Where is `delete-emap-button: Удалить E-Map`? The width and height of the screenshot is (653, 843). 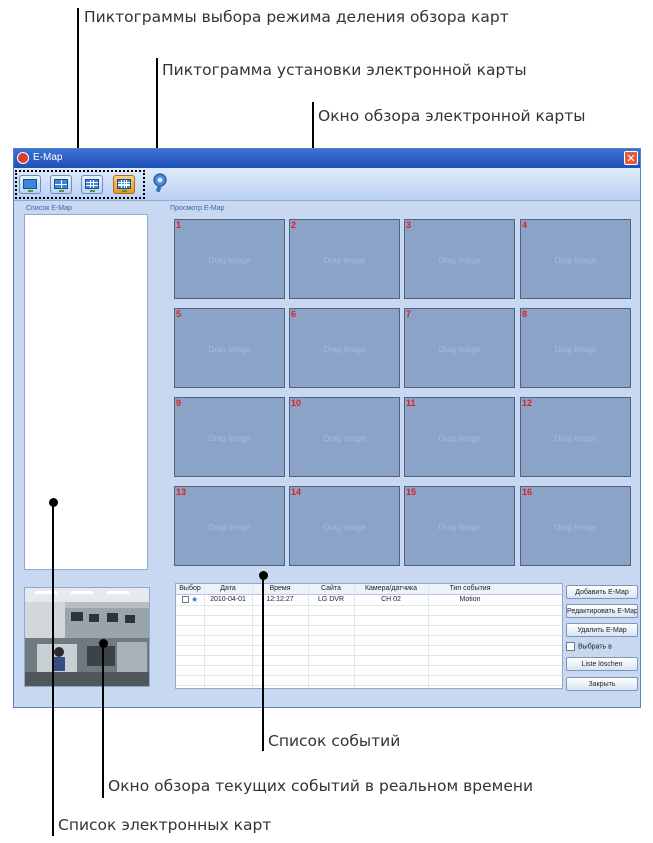 delete-emap-button: Удалить E-Map is located at coordinates (602, 630).